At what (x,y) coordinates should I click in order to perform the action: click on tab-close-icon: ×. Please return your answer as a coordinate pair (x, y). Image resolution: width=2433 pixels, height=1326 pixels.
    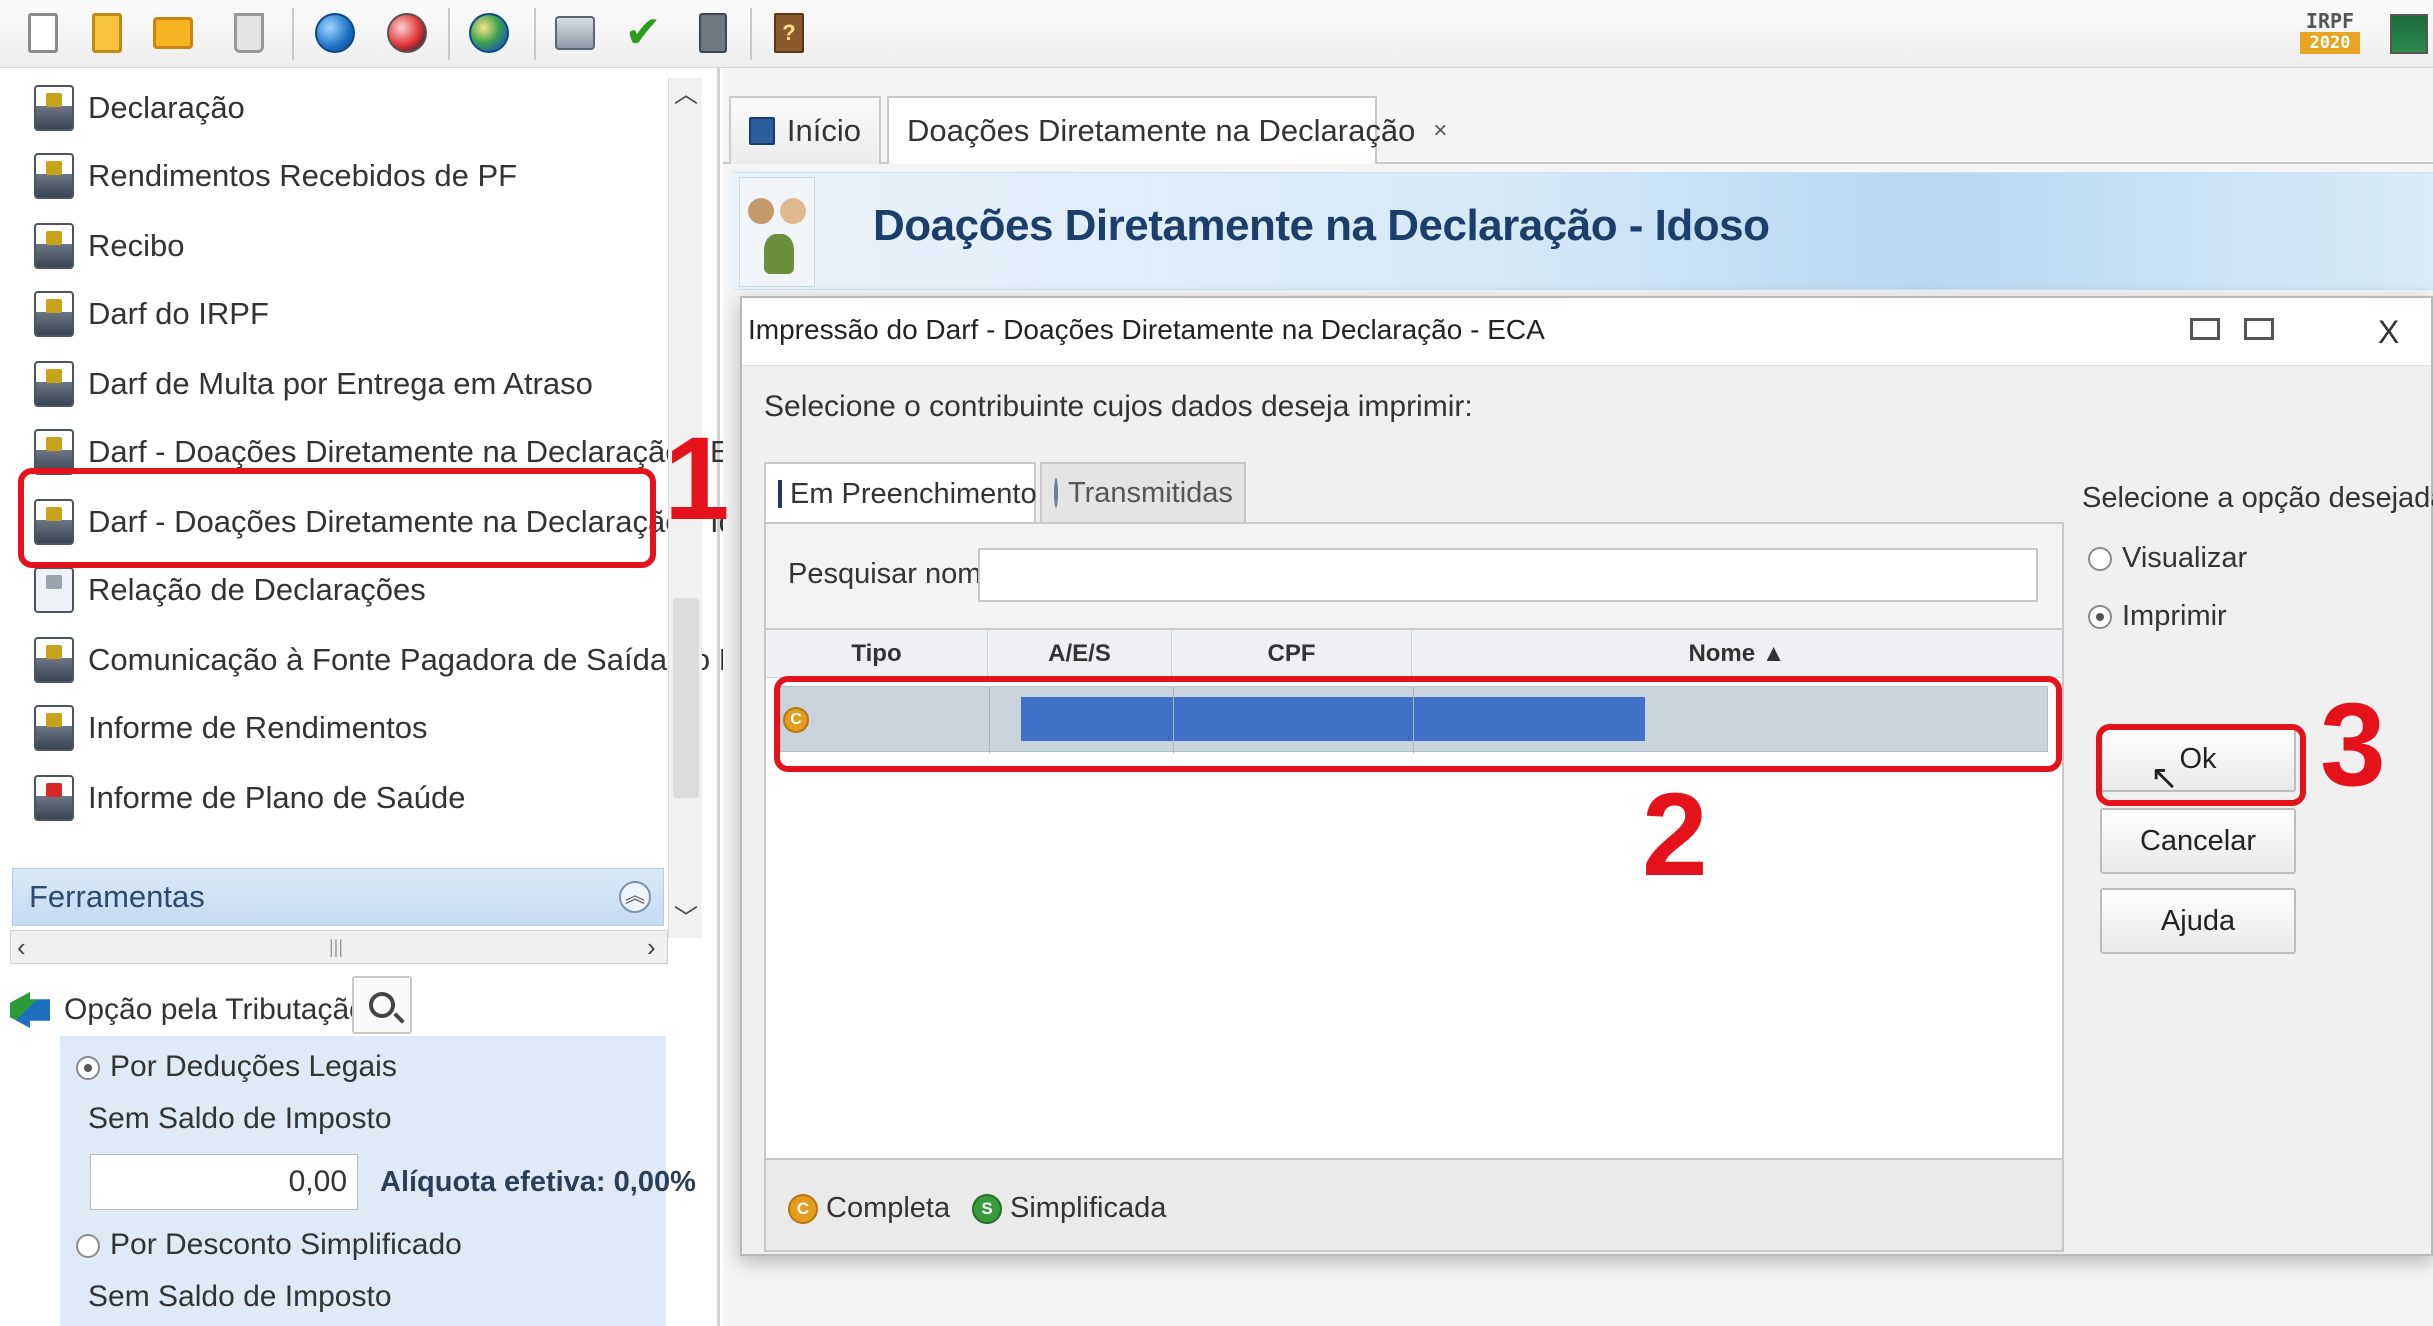
    Looking at the image, I should click on (1440, 131).